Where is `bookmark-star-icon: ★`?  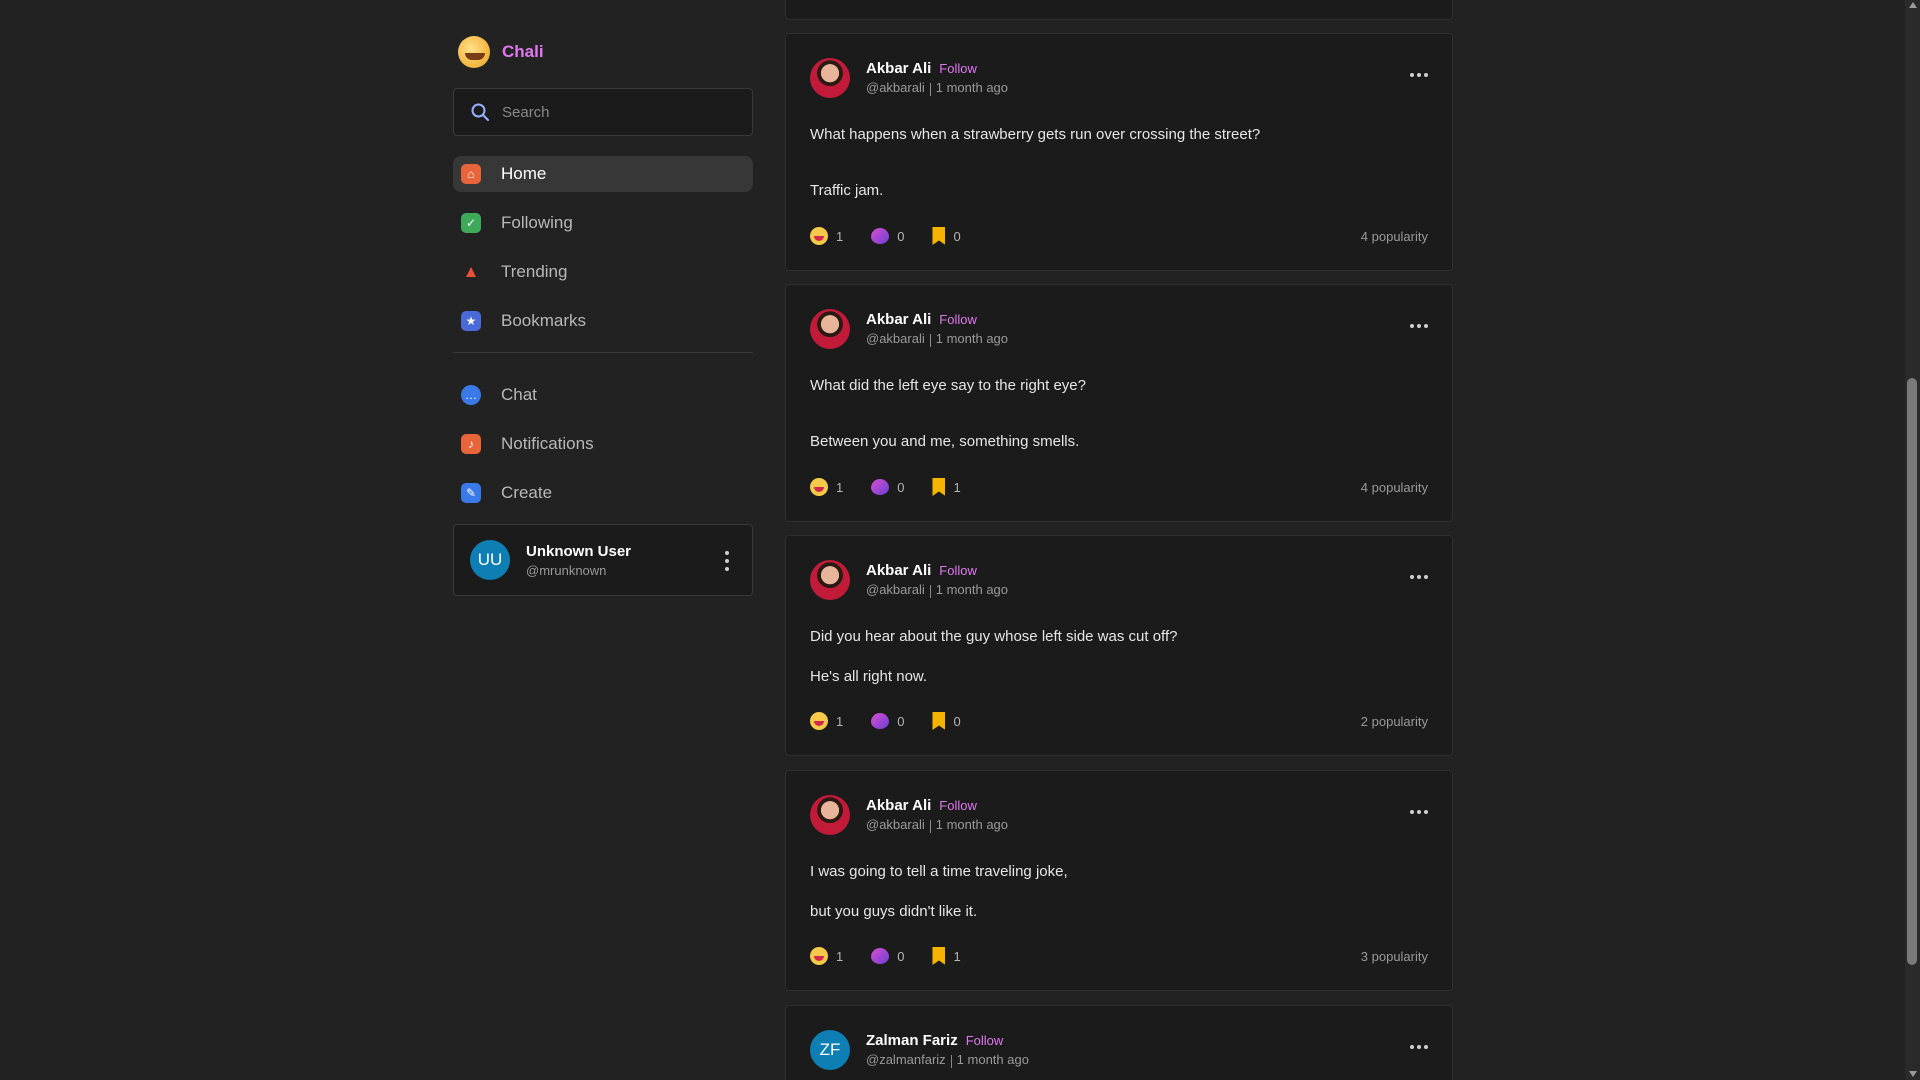
bookmark-star-icon: ★ is located at coordinates (471, 321).